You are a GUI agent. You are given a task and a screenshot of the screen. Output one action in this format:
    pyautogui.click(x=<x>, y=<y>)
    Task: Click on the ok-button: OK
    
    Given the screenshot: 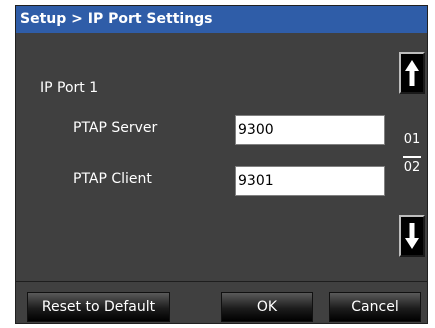 What is the action you would take?
    pyautogui.click(x=267, y=307)
    